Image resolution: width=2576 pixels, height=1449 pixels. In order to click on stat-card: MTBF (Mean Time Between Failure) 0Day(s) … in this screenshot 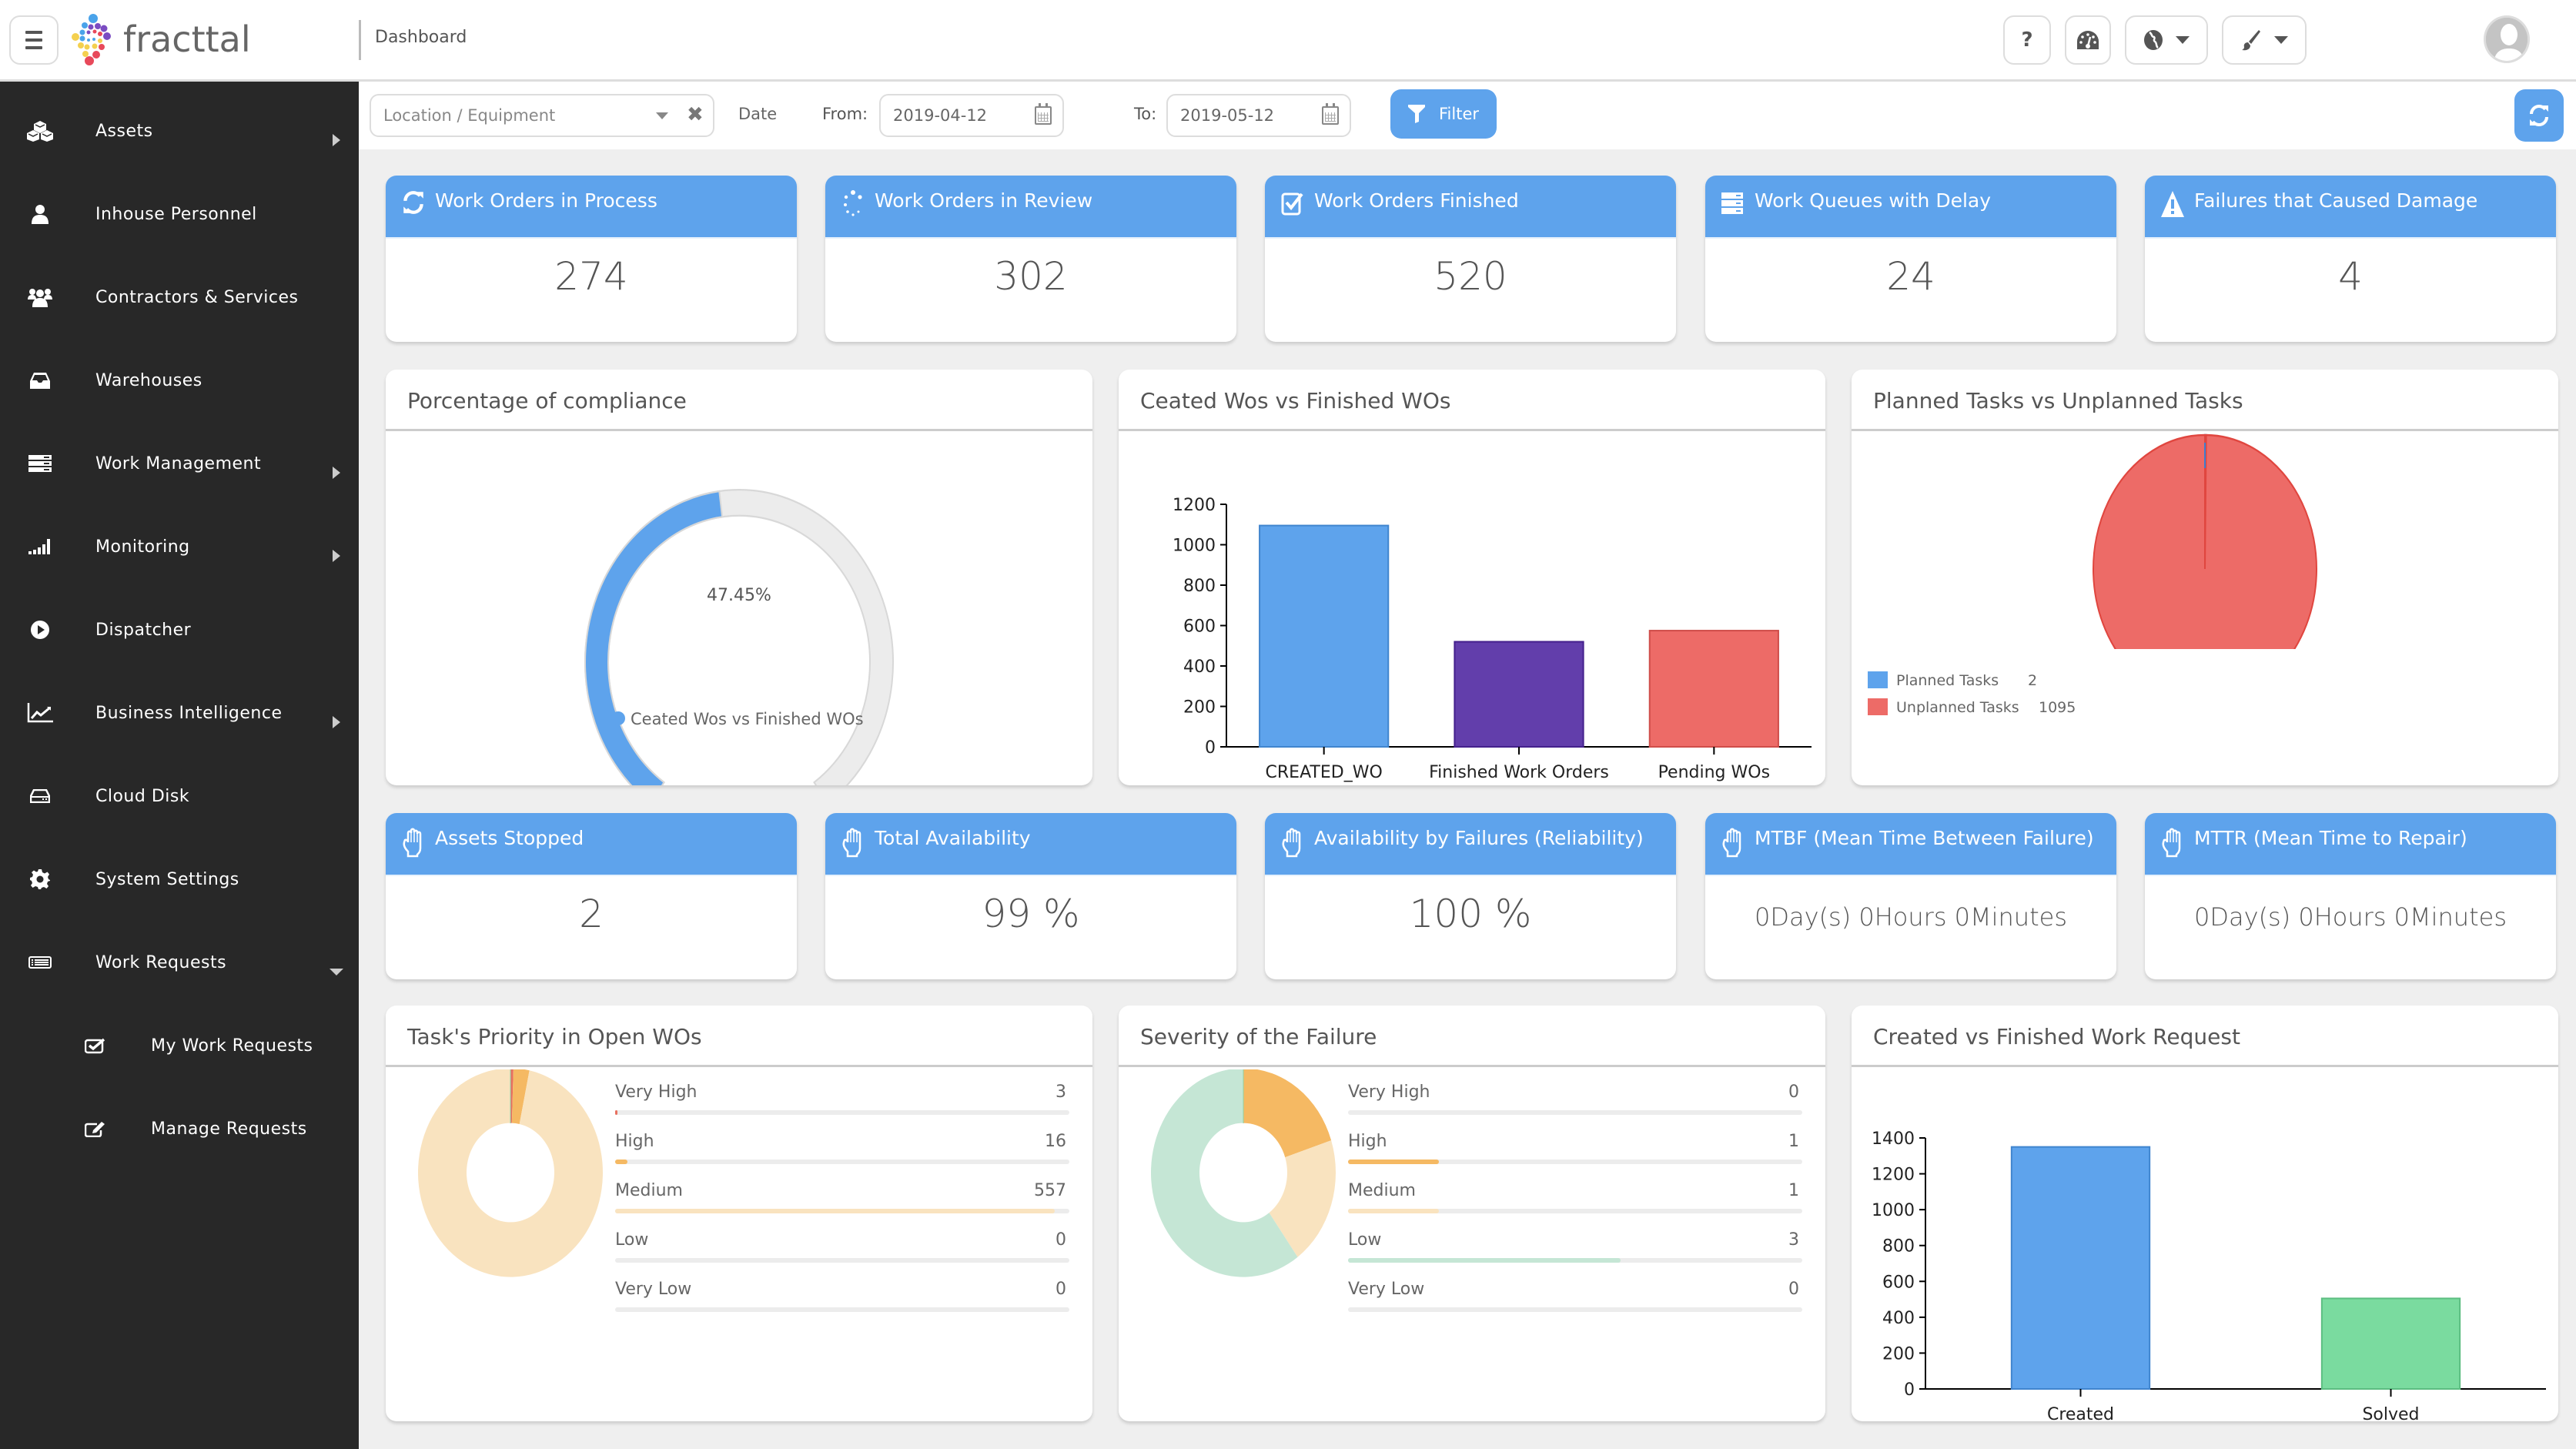, I will do `click(1910, 896)`.